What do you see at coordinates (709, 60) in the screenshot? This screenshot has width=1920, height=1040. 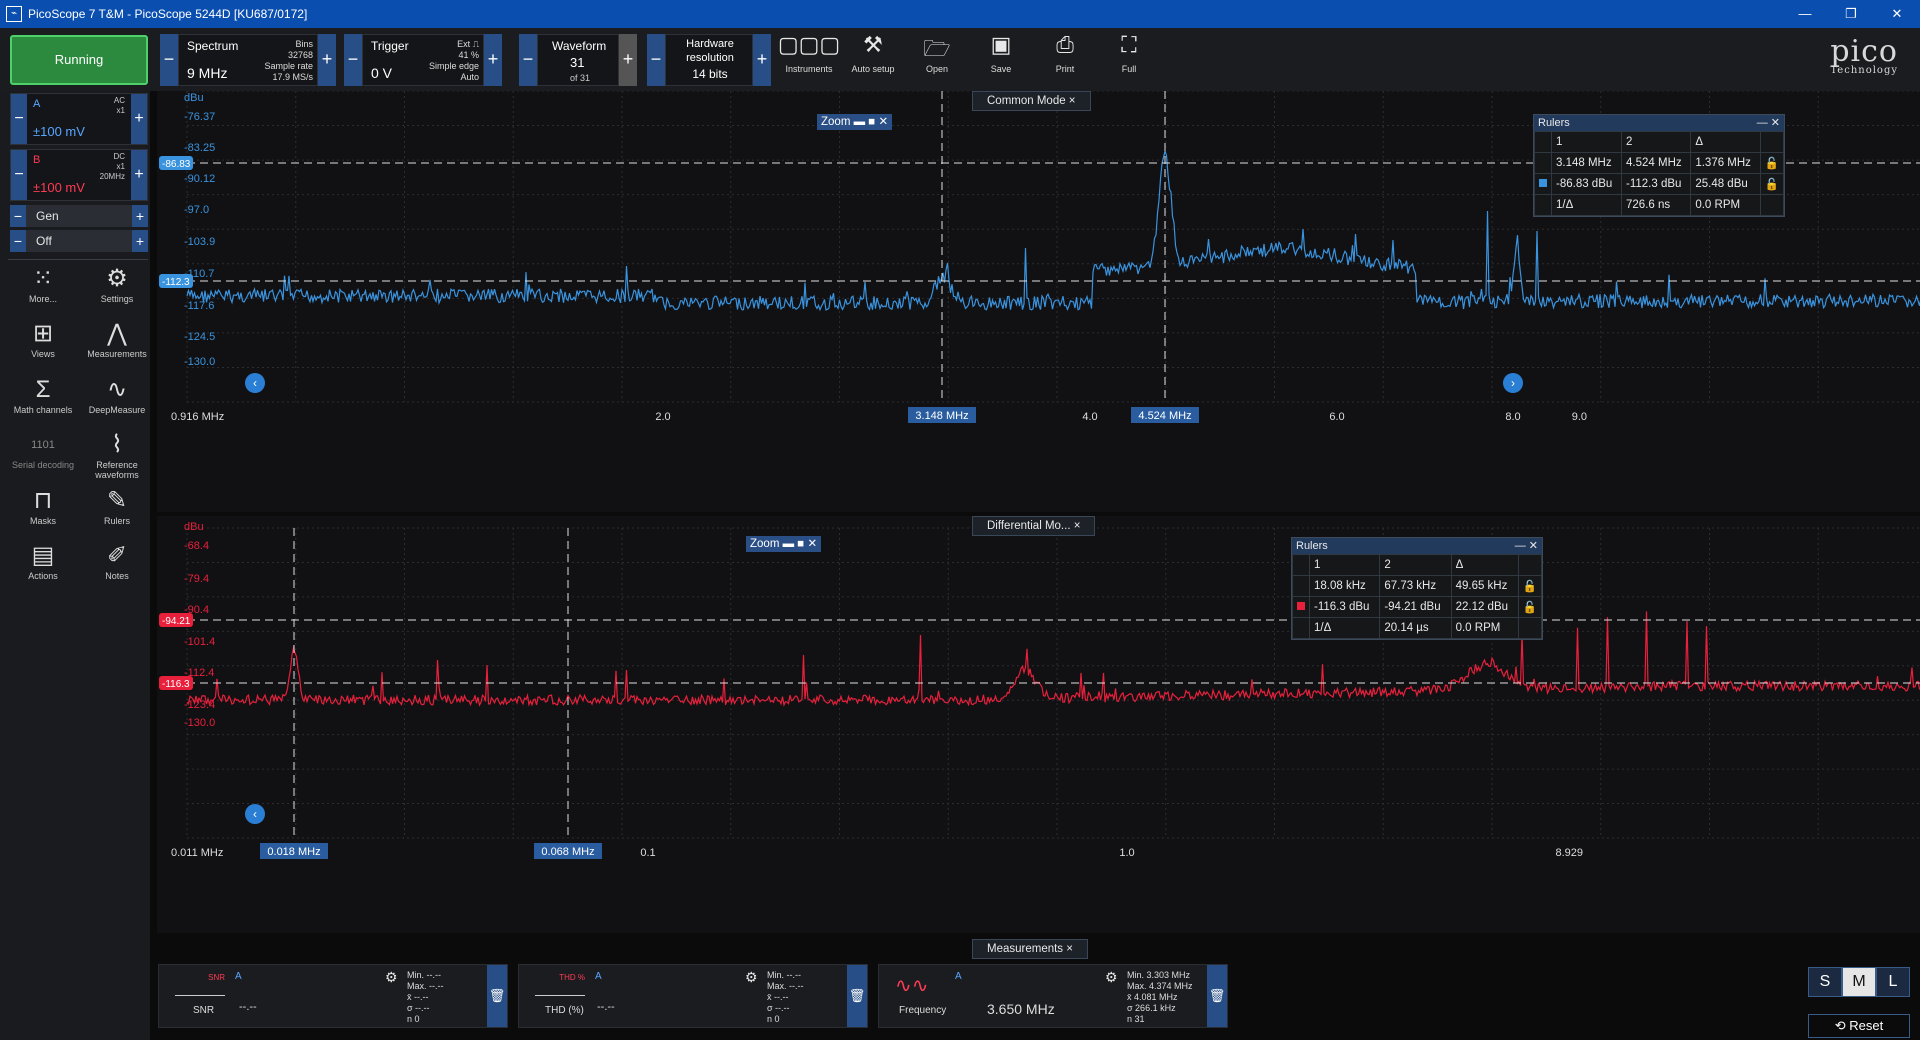 I see `resolution-control: Hardware resolution 14 bits` at bounding box center [709, 60].